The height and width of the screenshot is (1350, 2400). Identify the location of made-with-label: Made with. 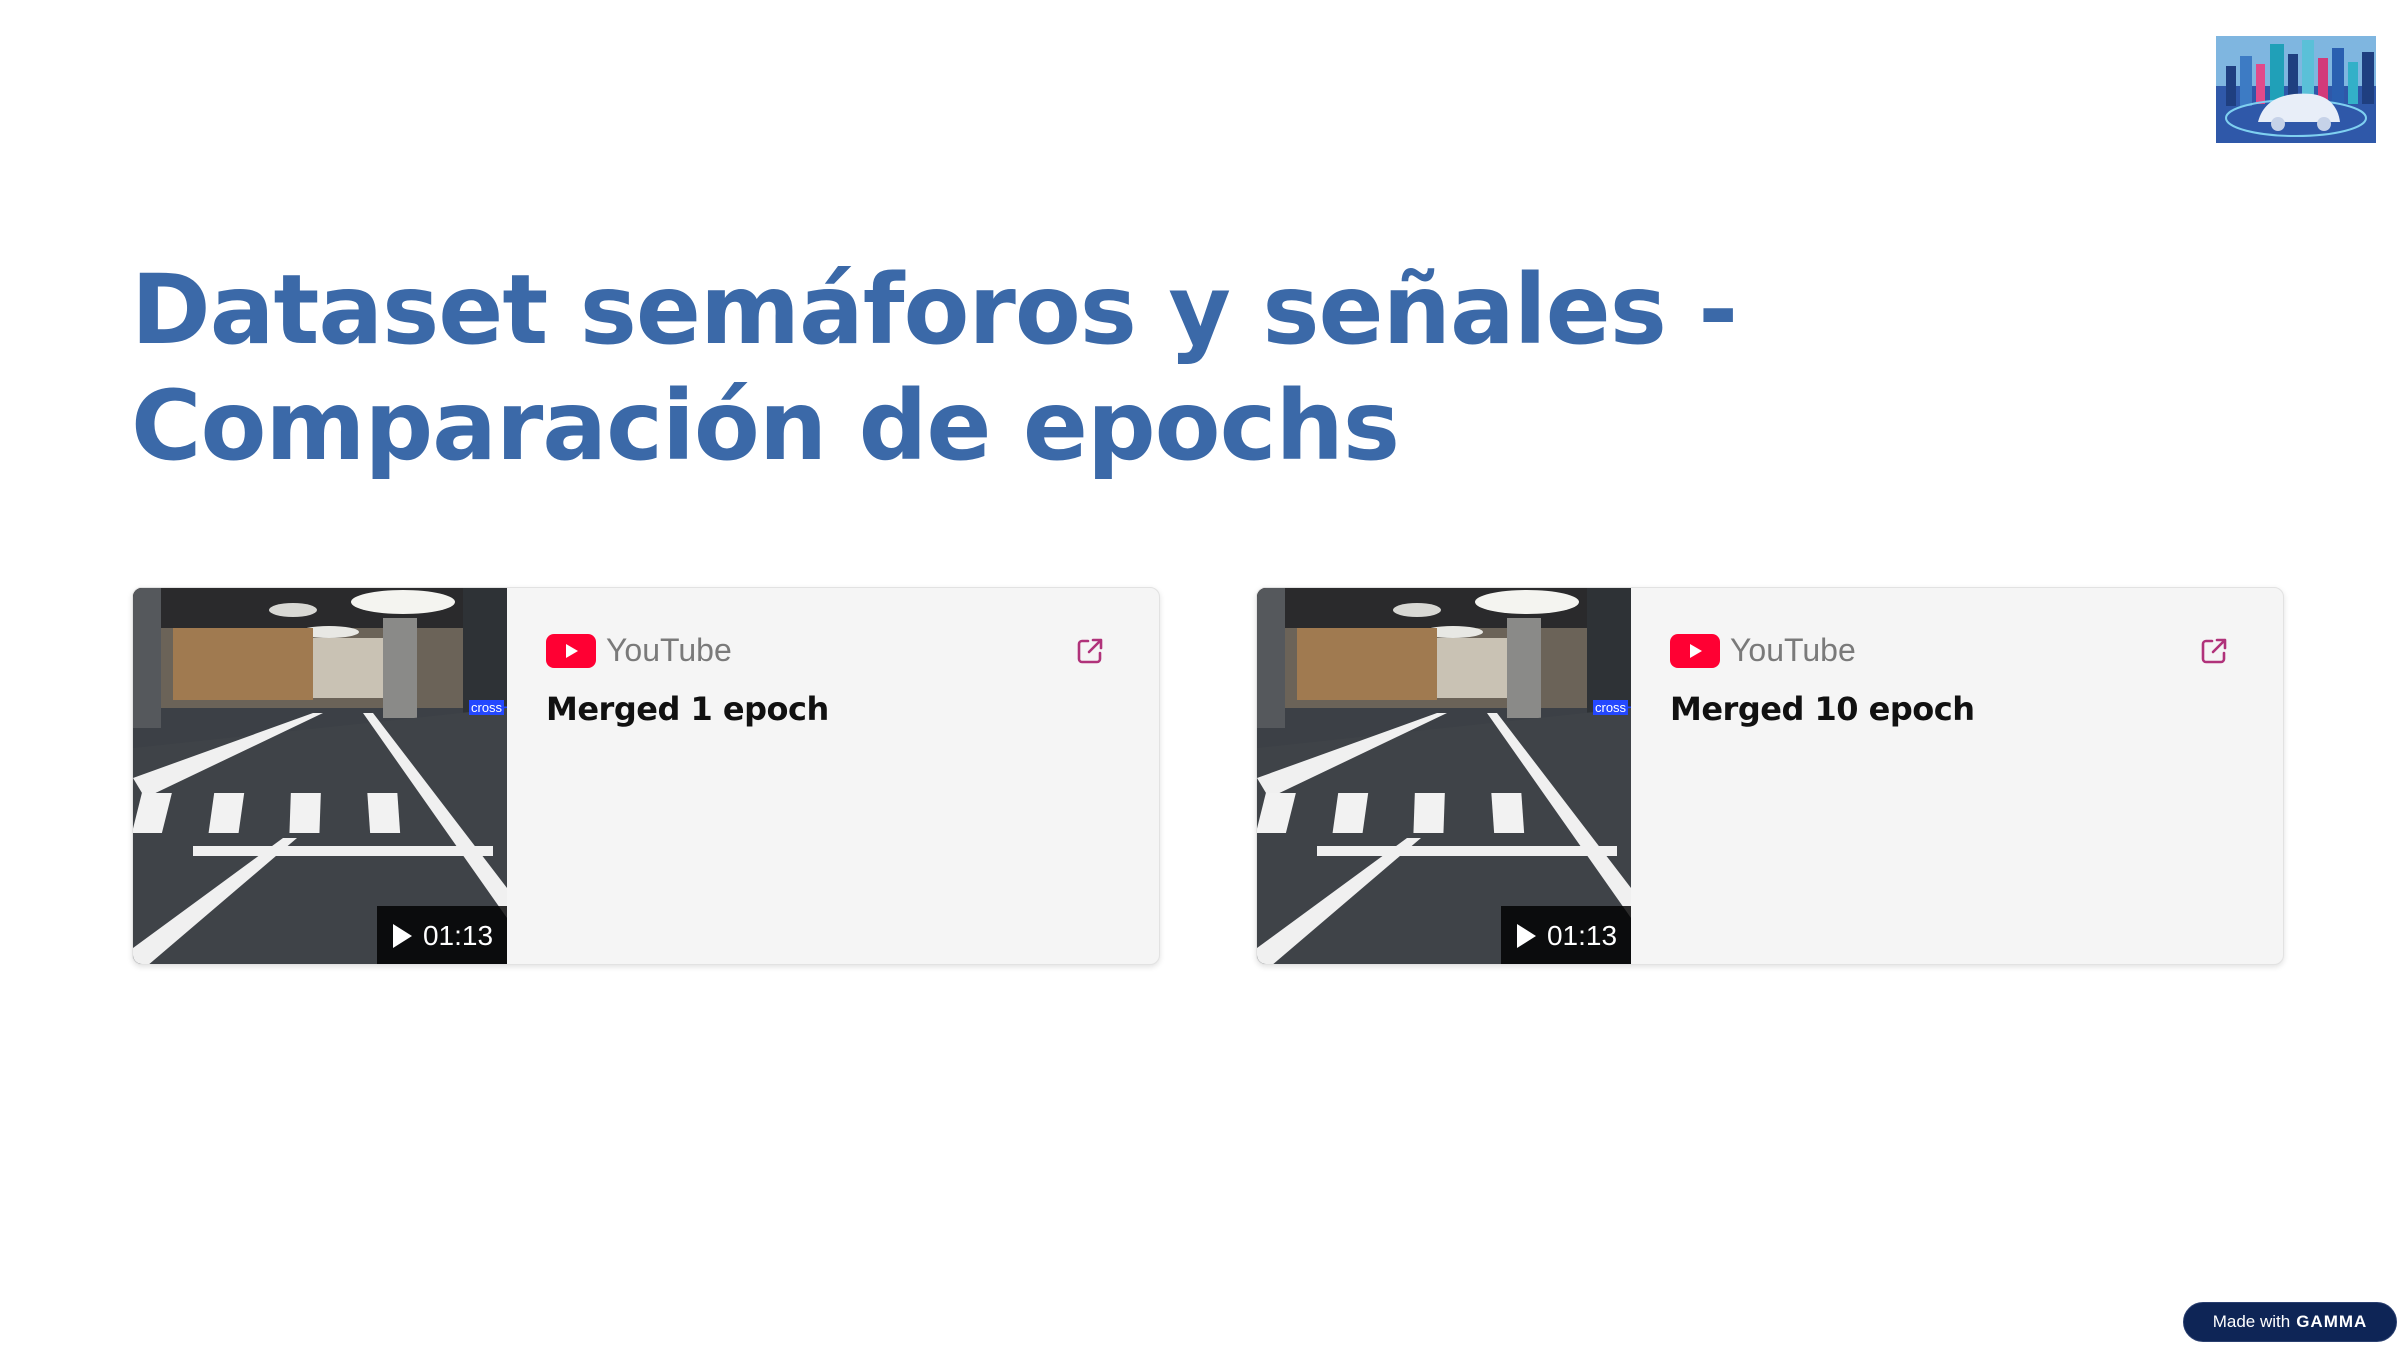
(2251, 1321).